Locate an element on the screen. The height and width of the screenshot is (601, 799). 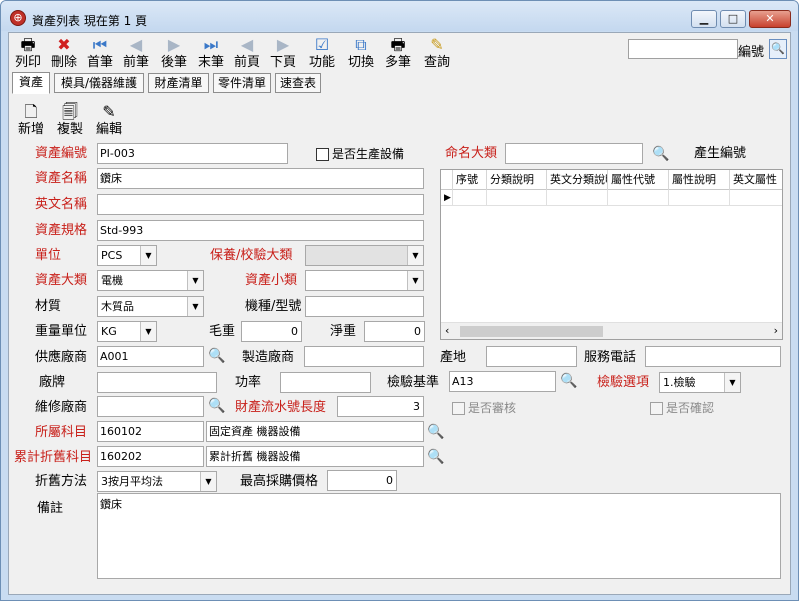
prev-page-button: ◀ 前頁 is located at coordinates (247, 54).